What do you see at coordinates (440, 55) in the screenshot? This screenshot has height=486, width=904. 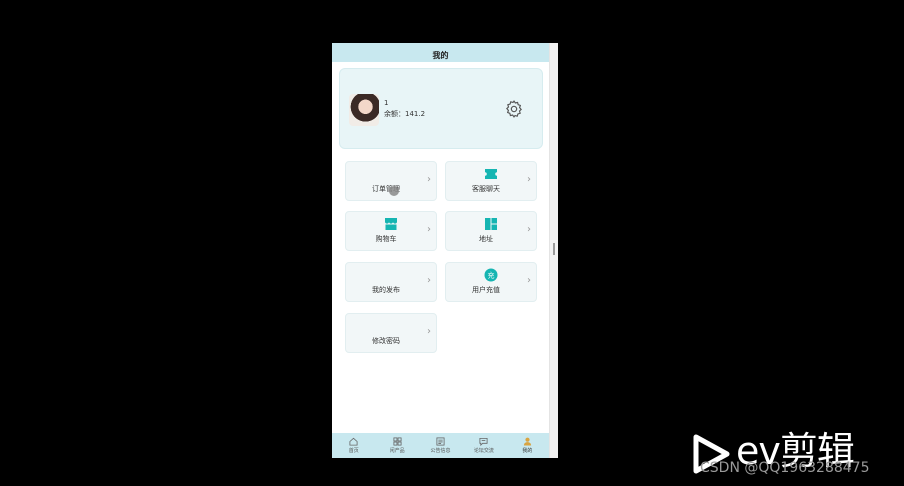 I see `page-title: 我的` at bounding box center [440, 55].